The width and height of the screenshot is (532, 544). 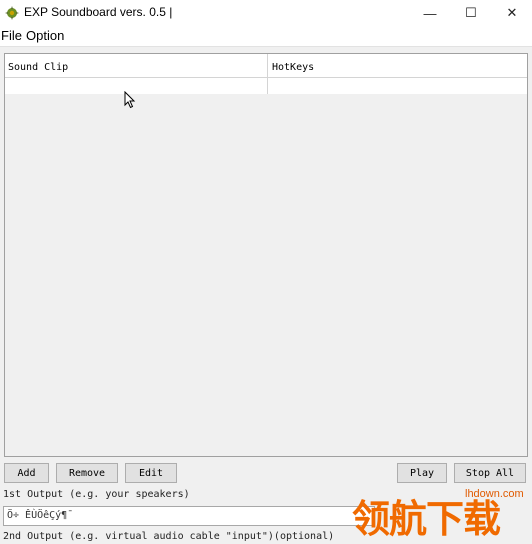 I want to click on watermark-logo: 领航下载, so click(x=426, y=519).